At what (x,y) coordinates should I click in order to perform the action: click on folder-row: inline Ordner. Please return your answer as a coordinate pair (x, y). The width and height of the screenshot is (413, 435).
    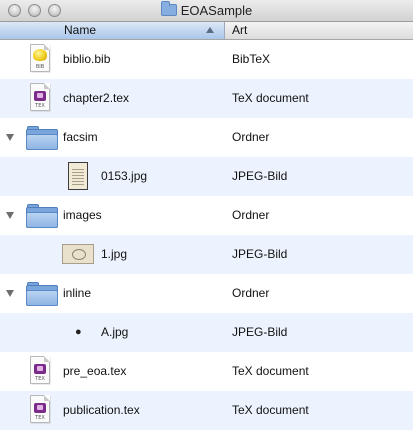
    Looking at the image, I should click on (206, 293).